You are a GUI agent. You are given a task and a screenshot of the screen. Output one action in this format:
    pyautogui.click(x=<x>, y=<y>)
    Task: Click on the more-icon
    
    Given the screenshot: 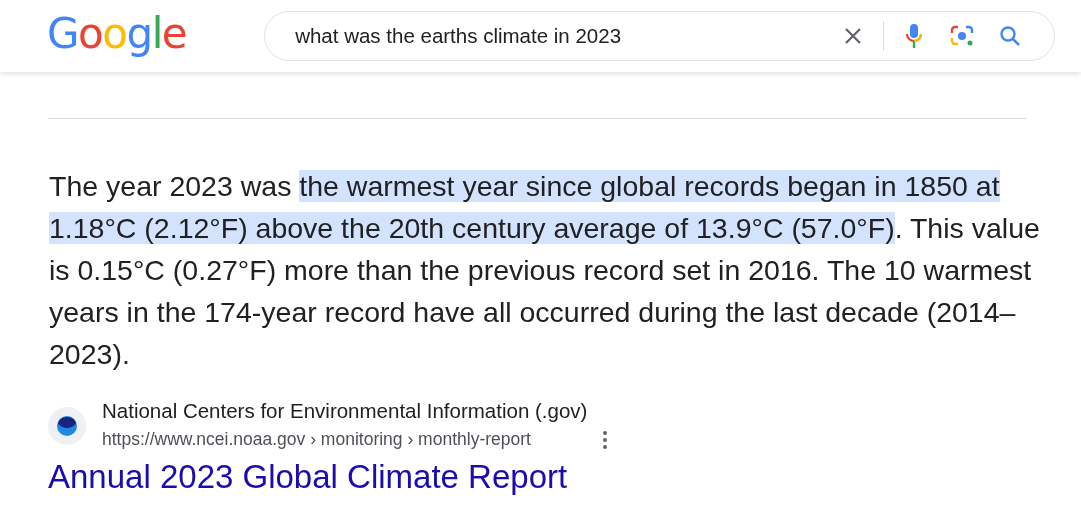 What is the action you would take?
    pyautogui.click(x=604, y=439)
    